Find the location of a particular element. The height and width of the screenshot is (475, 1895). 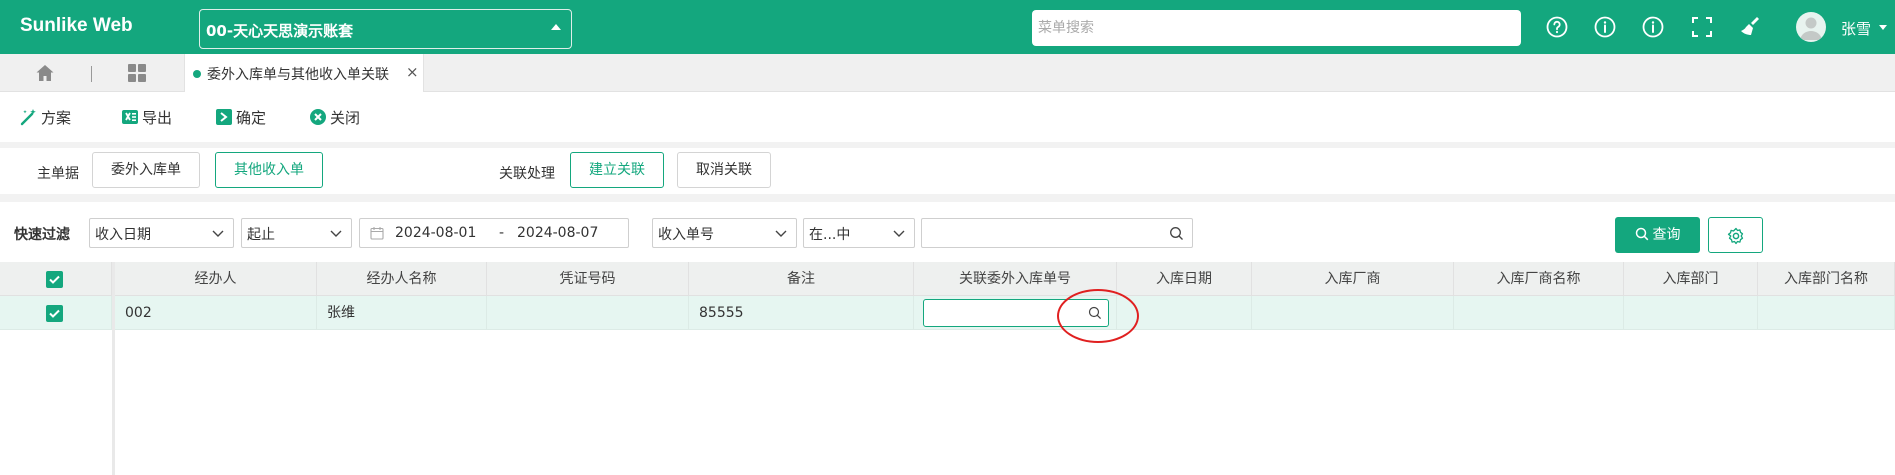

apps-grid-icon is located at coordinates (137, 73).